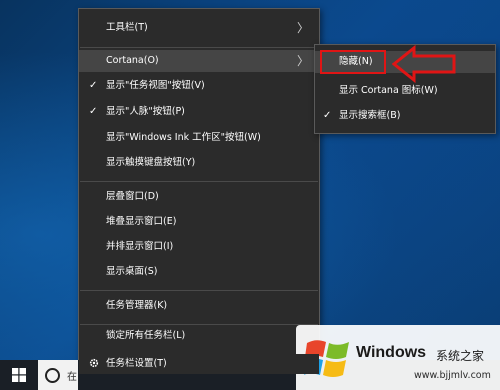 The height and width of the screenshot is (390, 500). I want to click on watermark: Windows 系统之家 www.bjjmlv.com, so click(398, 357).